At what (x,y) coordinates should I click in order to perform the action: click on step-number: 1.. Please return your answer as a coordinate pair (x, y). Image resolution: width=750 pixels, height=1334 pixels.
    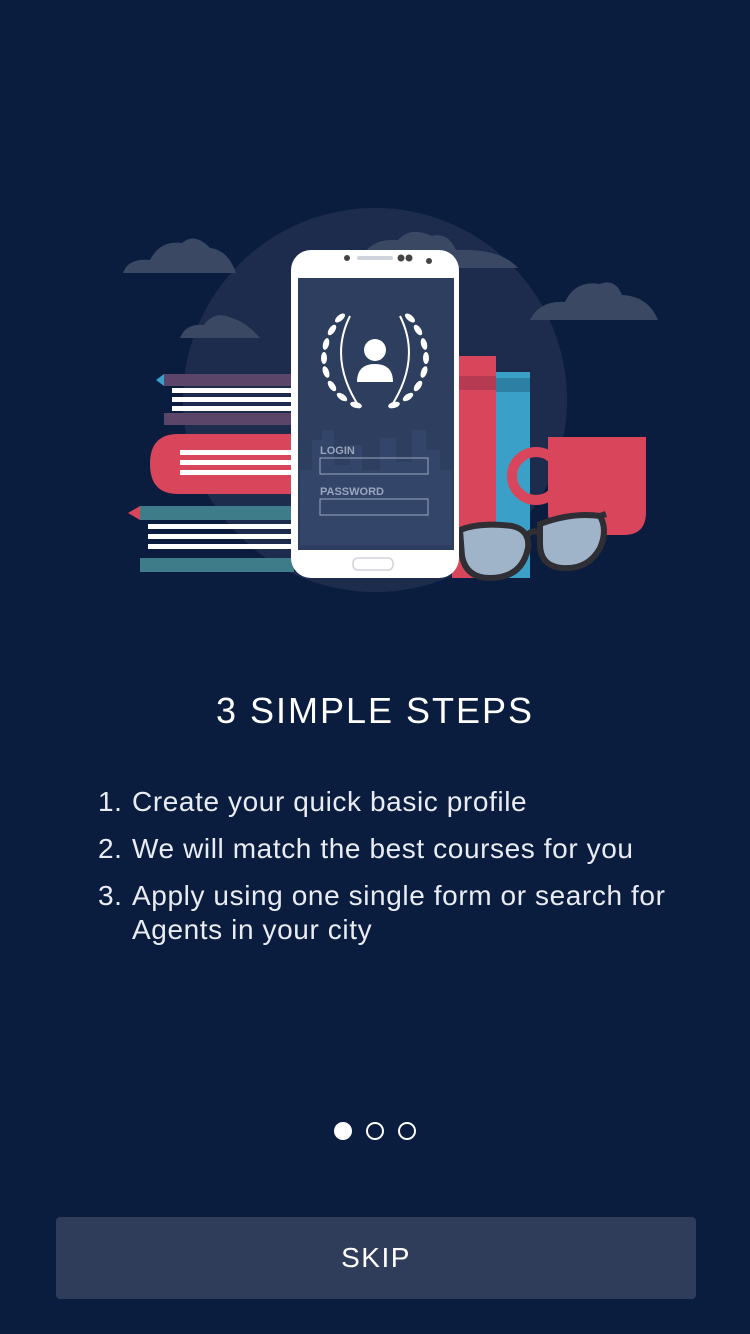
    Looking at the image, I should click on (110, 801).